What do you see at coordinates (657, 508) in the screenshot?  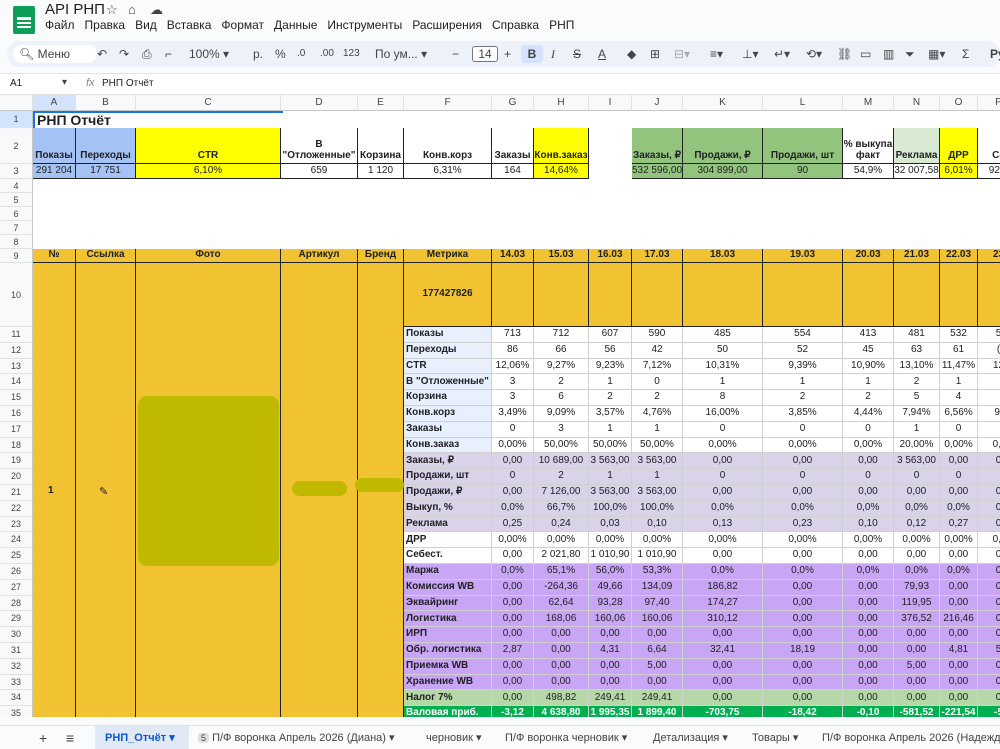 I see `metric-value-cell: 100,0%` at bounding box center [657, 508].